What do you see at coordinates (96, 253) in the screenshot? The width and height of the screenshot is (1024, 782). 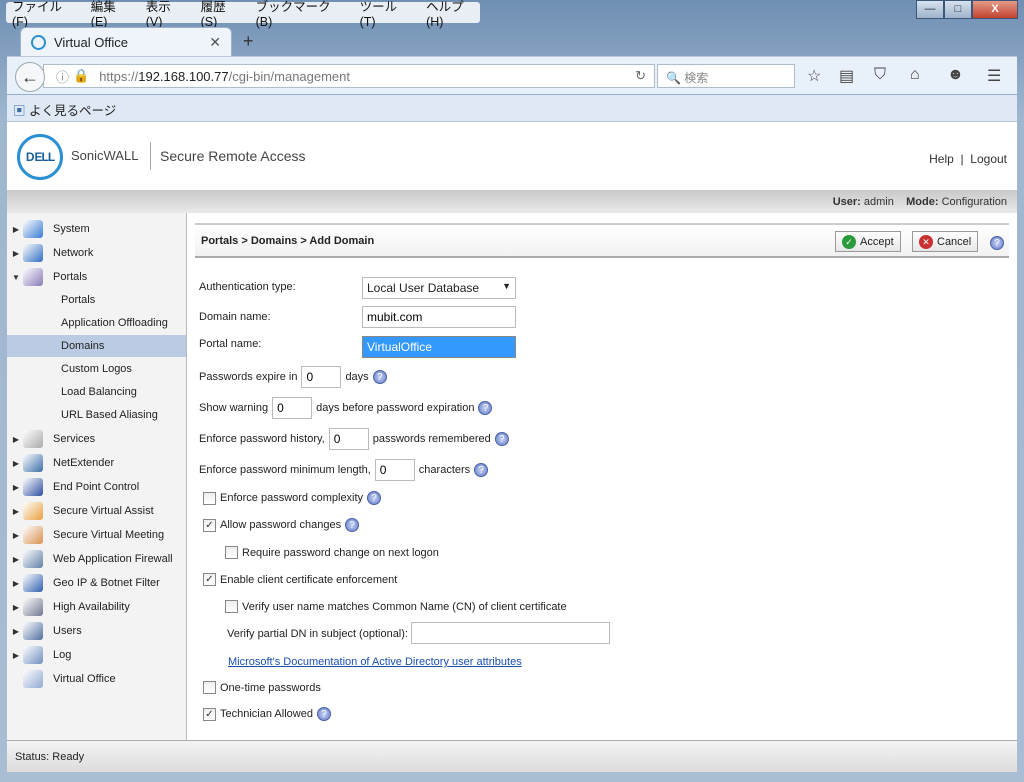 I see `sidebar-item: ▶ Network` at bounding box center [96, 253].